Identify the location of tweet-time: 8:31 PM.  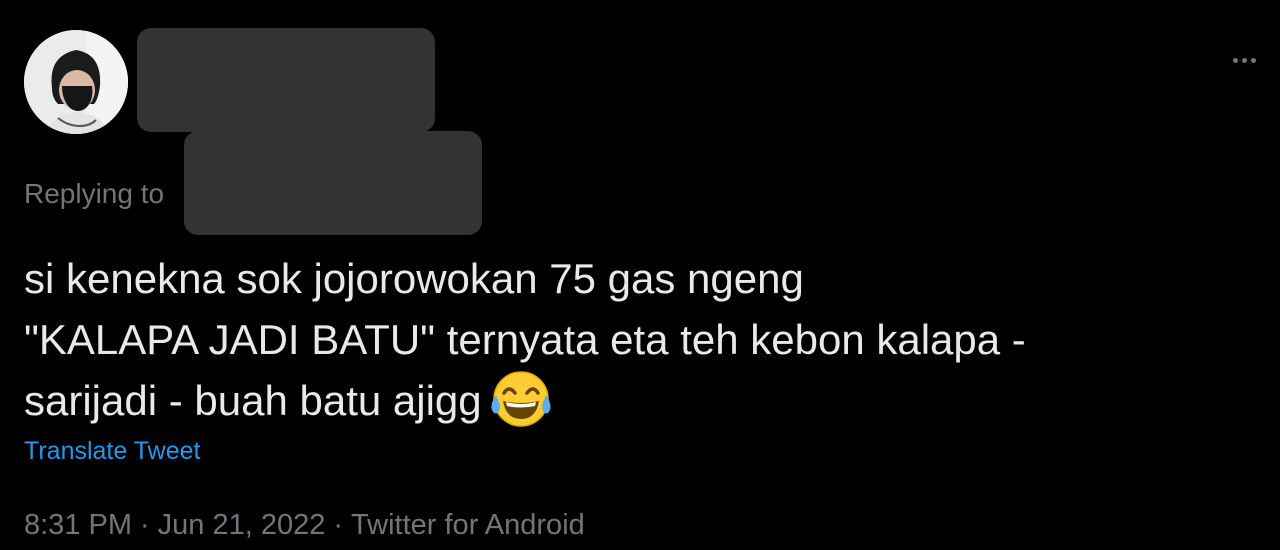
(78, 525).